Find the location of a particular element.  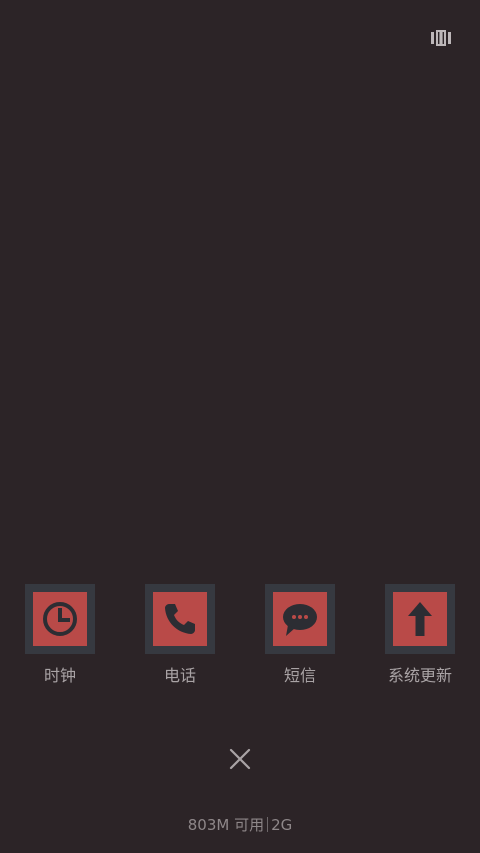

grid-layout-icon is located at coordinates (441, 38).